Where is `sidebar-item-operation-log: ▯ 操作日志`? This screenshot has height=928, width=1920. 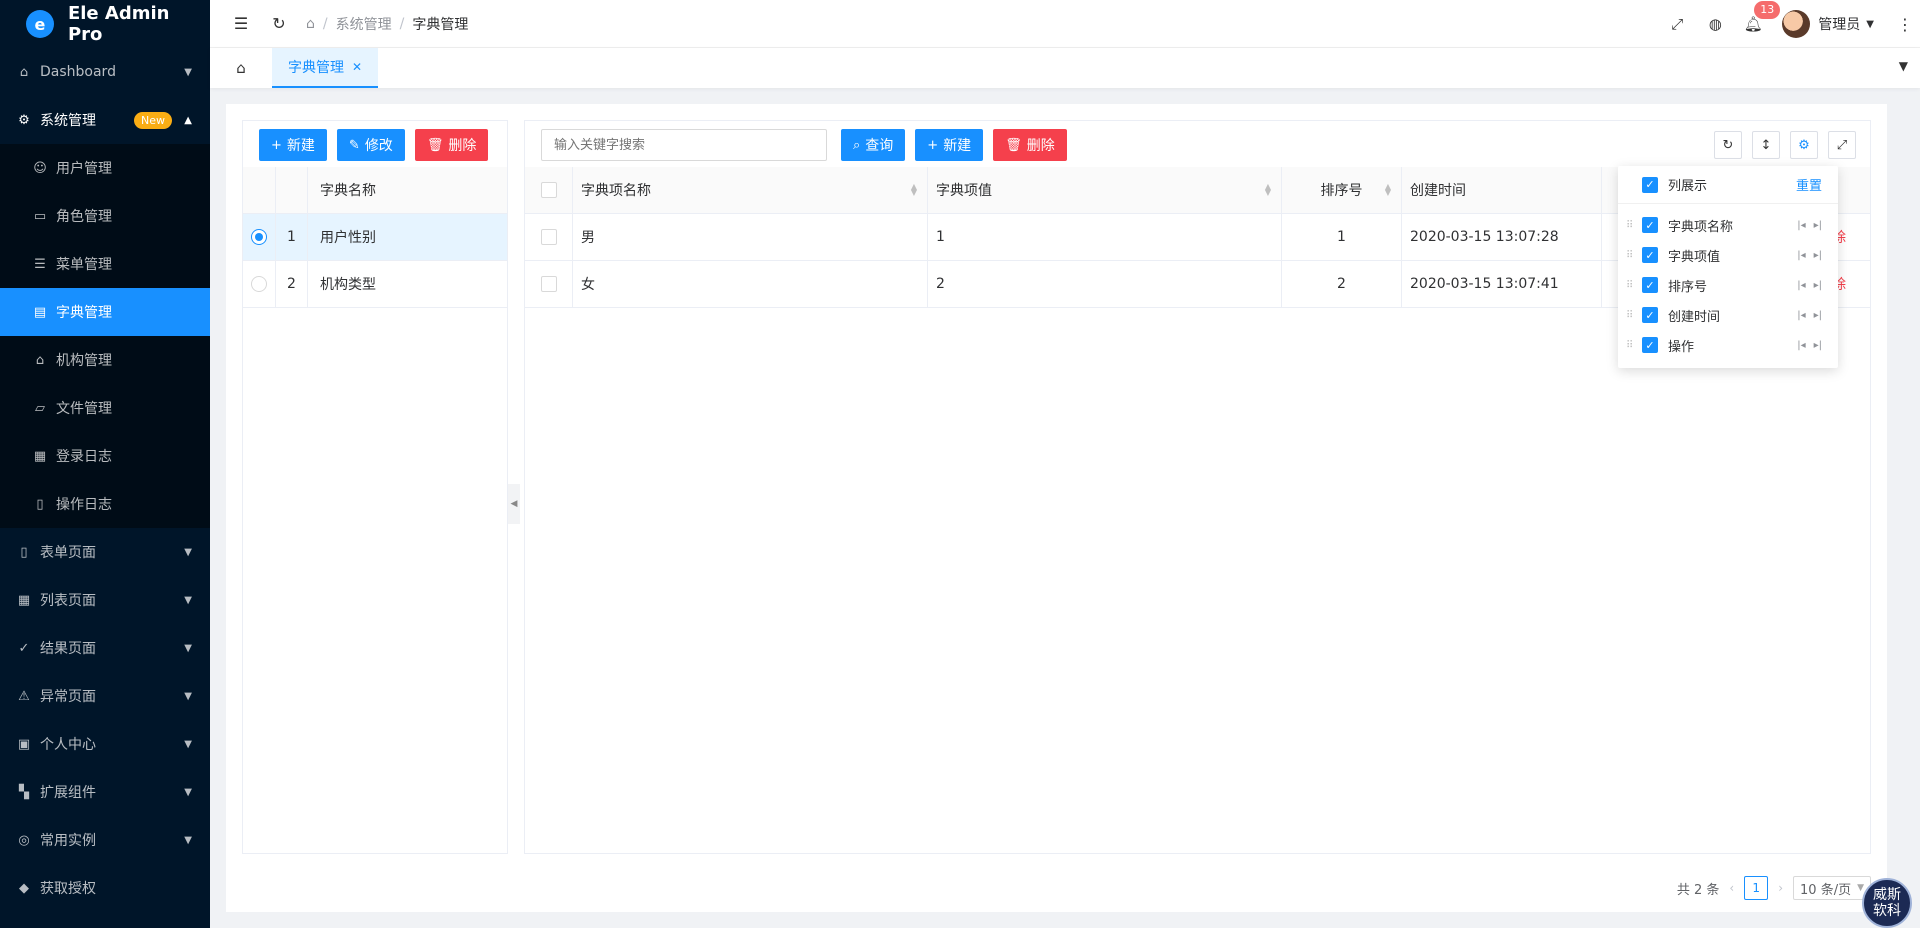
sidebar-item-operation-log: ▯ 操作日志 is located at coordinates (105, 504).